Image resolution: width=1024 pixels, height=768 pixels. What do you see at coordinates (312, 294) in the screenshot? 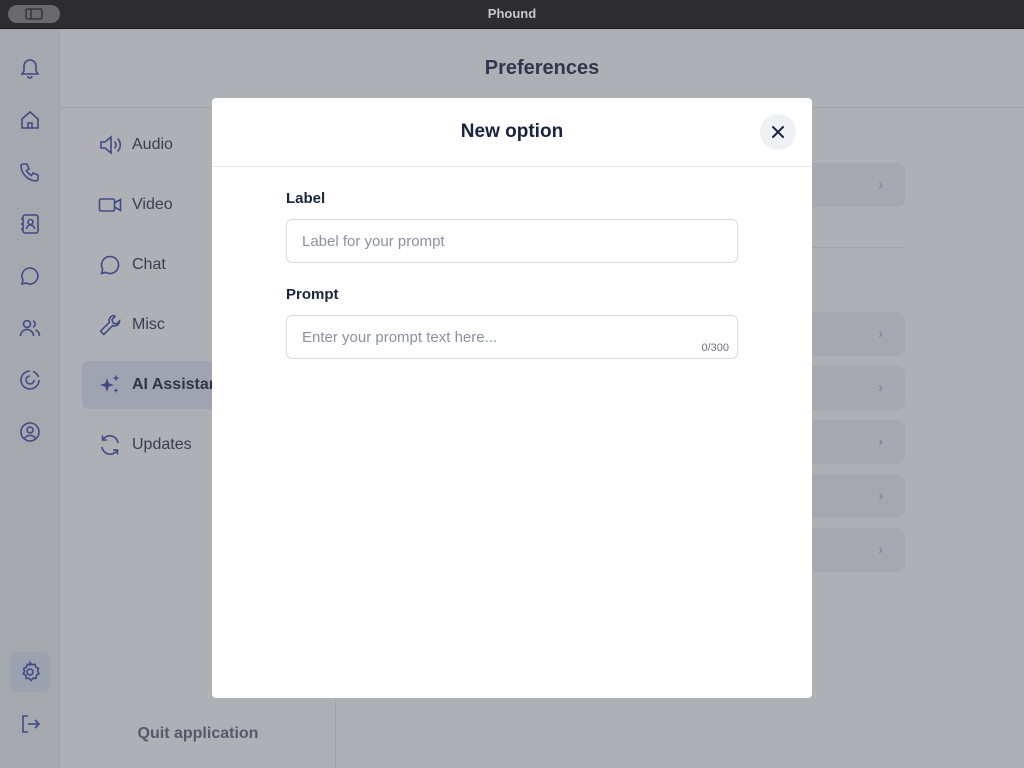
I see `prompt-field-label: Prompt` at bounding box center [312, 294].